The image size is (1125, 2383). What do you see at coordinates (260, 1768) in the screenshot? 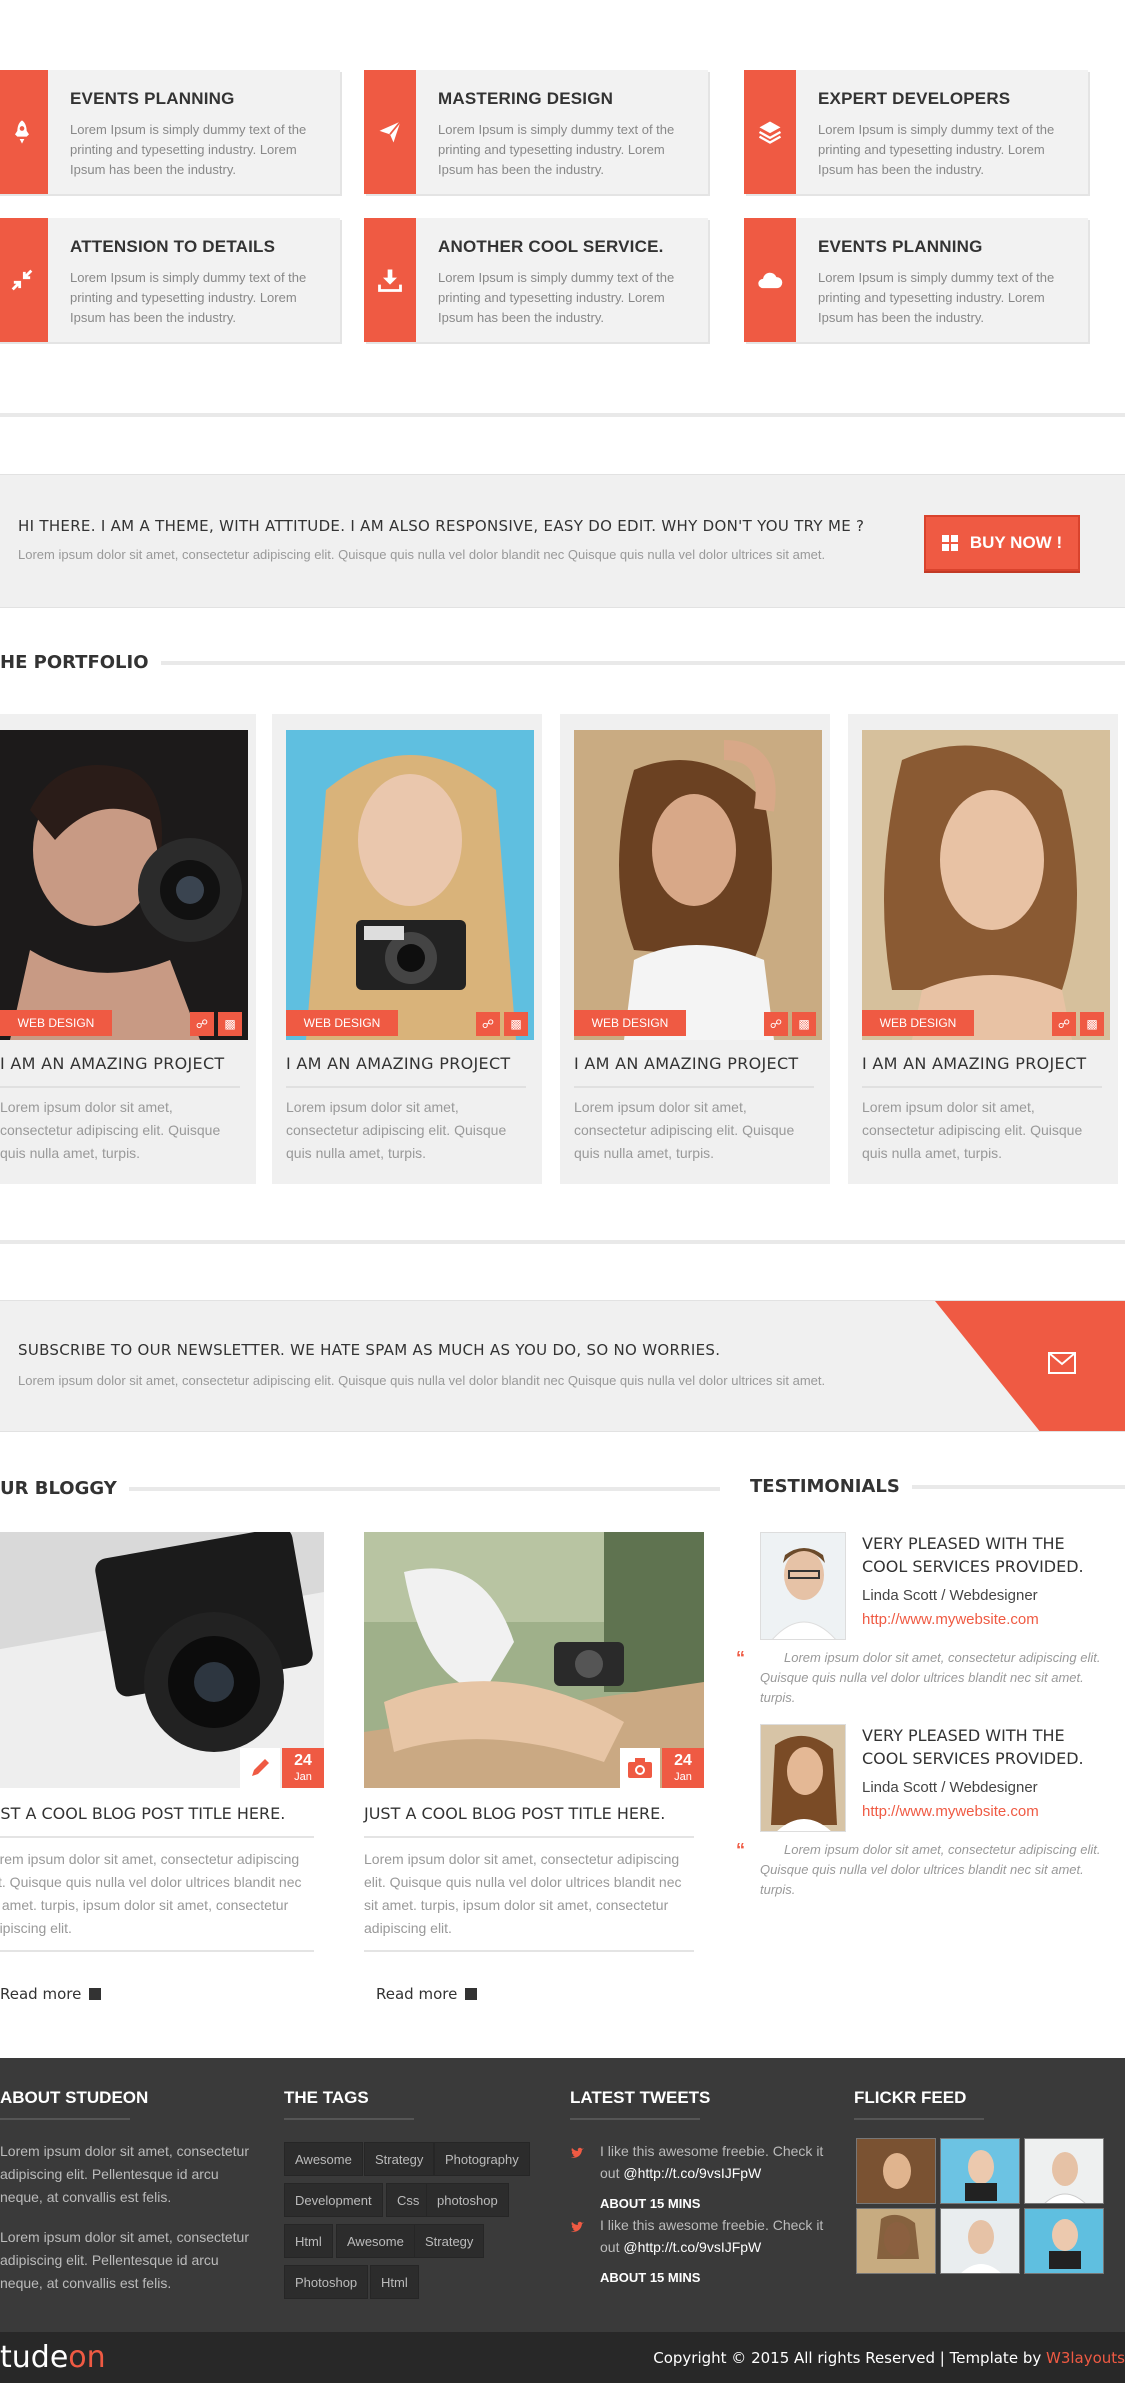
I see `pencil-icon` at bounding box center [260, 1768].